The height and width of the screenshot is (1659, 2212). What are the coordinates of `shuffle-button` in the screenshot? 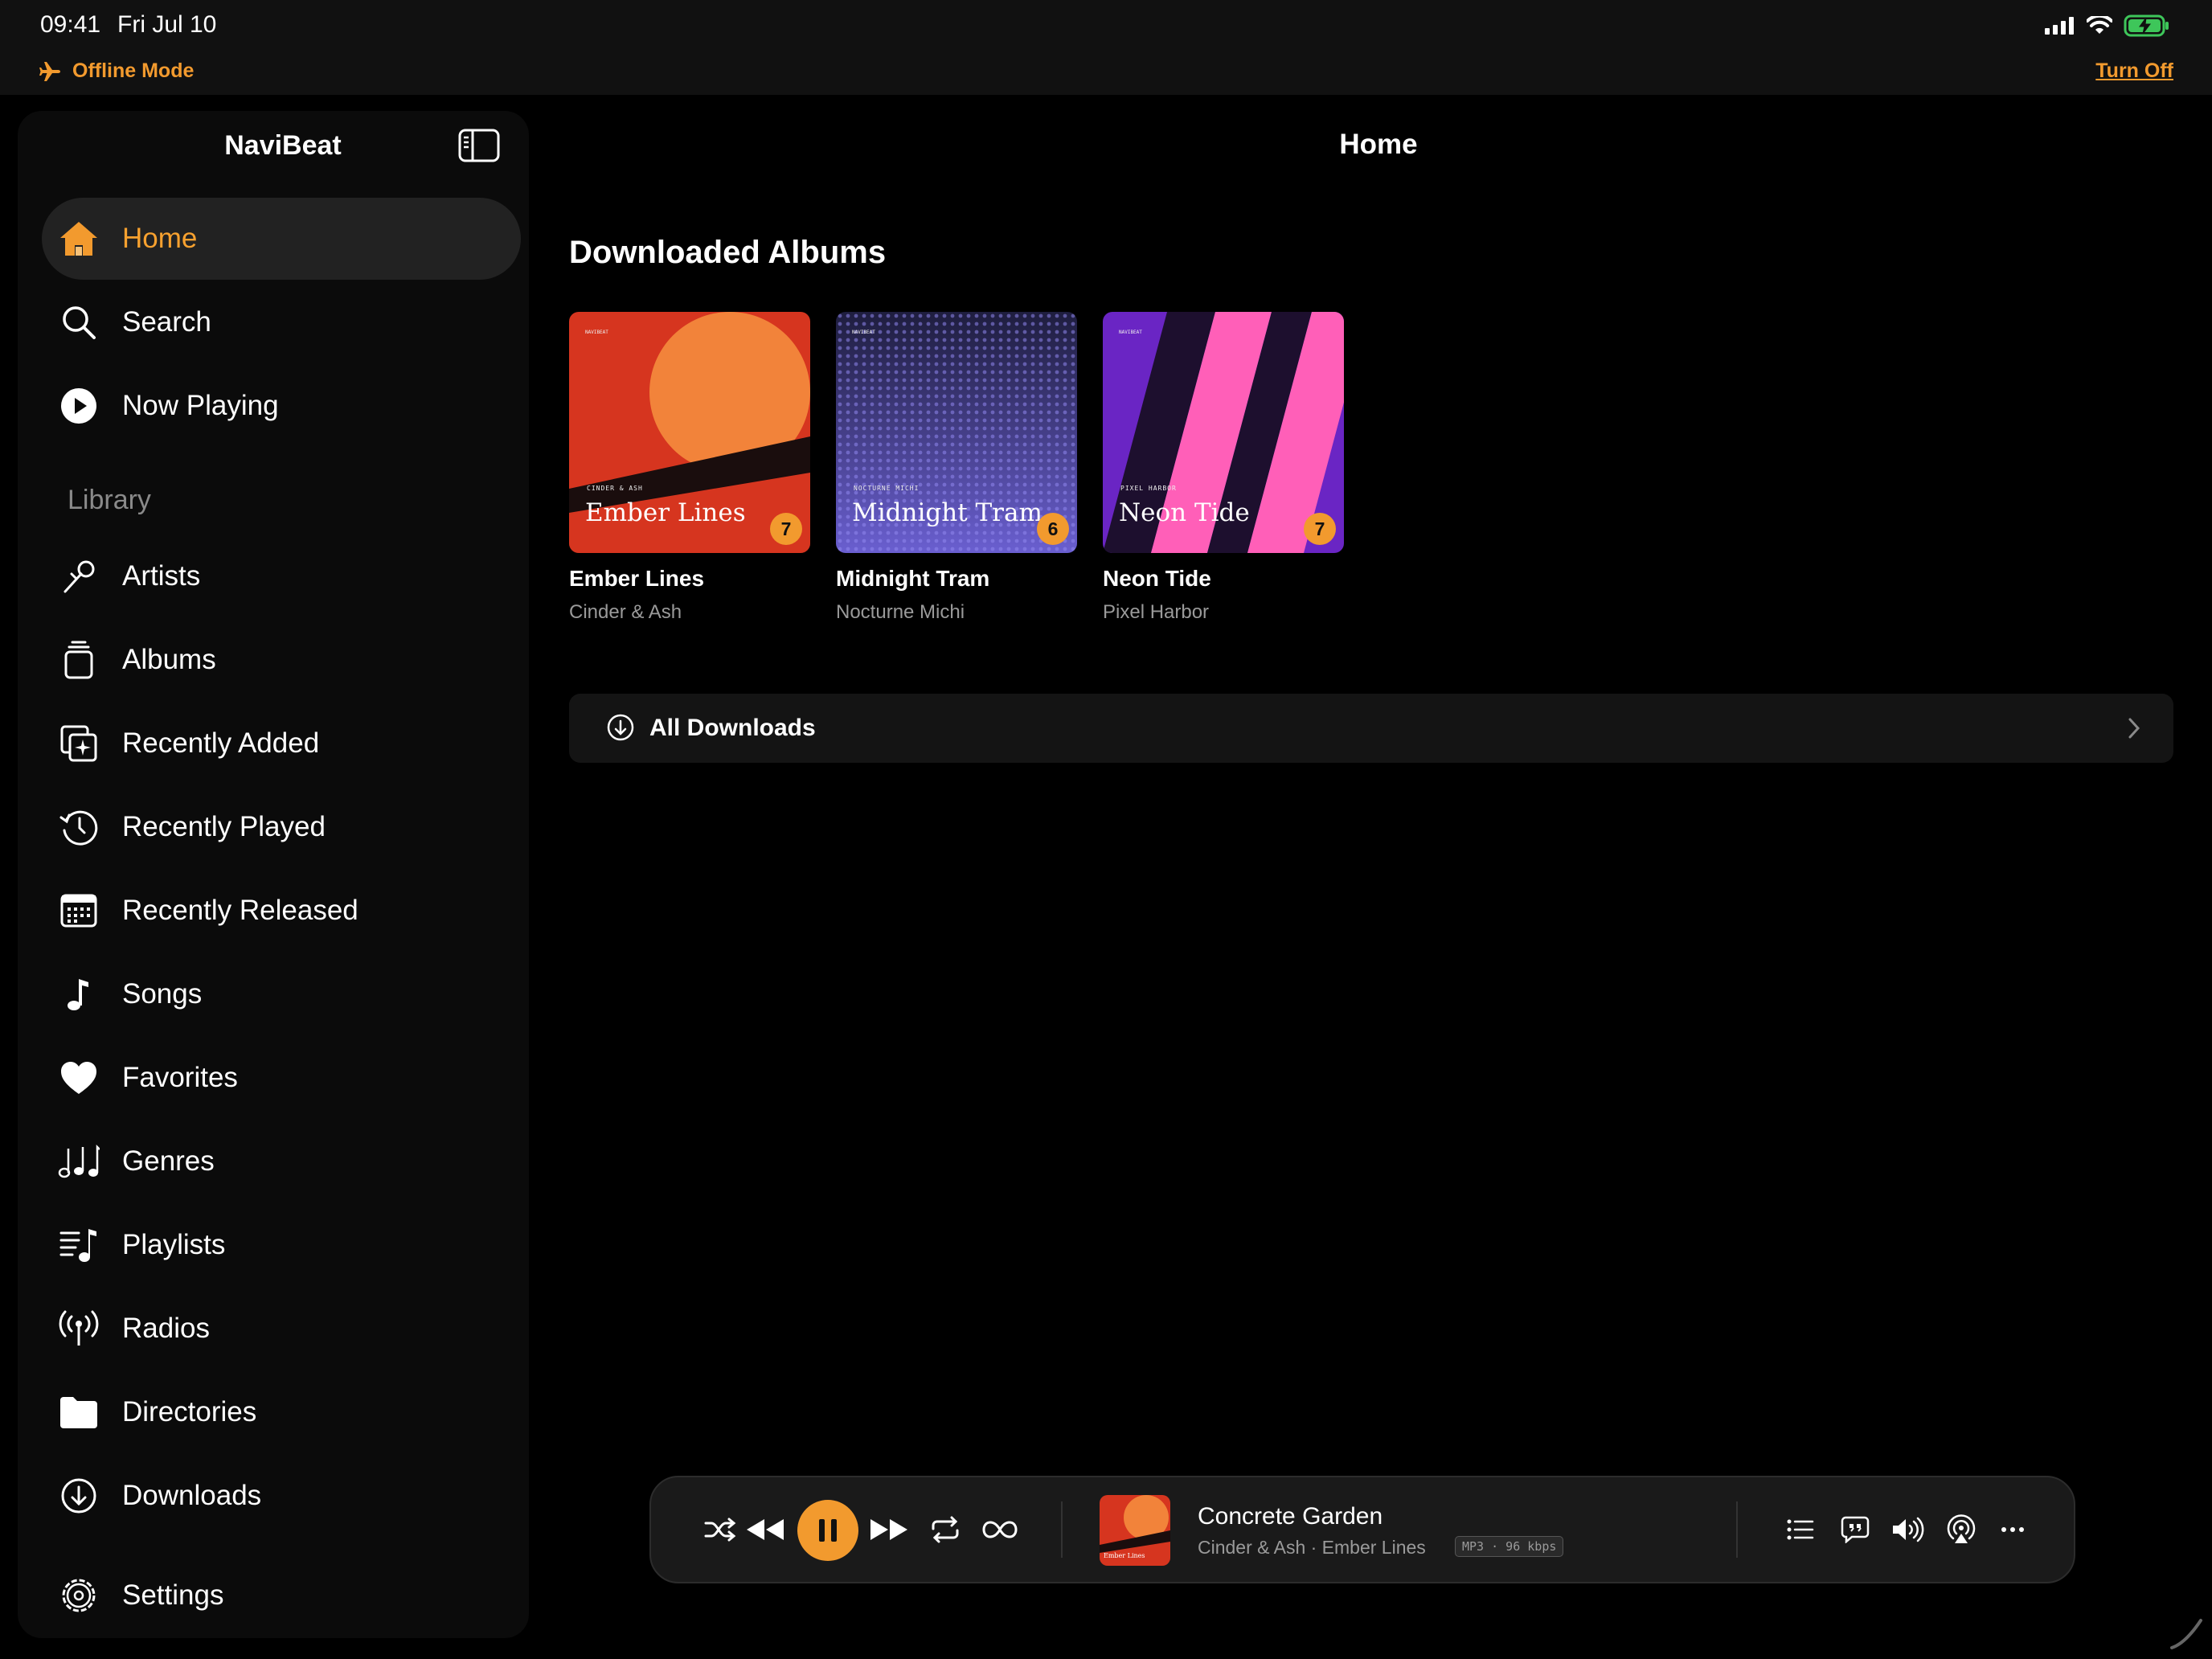 It's located at (720, 1529).